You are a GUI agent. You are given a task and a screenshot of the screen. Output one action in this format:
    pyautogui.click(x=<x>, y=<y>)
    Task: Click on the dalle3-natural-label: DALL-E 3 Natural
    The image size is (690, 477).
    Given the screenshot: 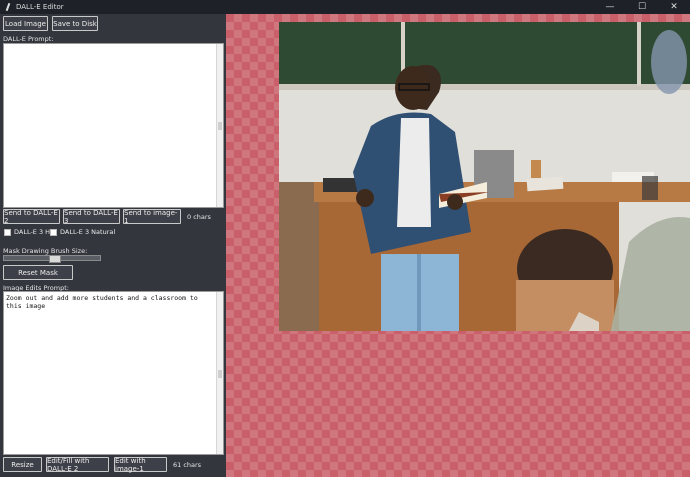 What is the action you would take?
    pyautogui.click(x=88, y=232)
    